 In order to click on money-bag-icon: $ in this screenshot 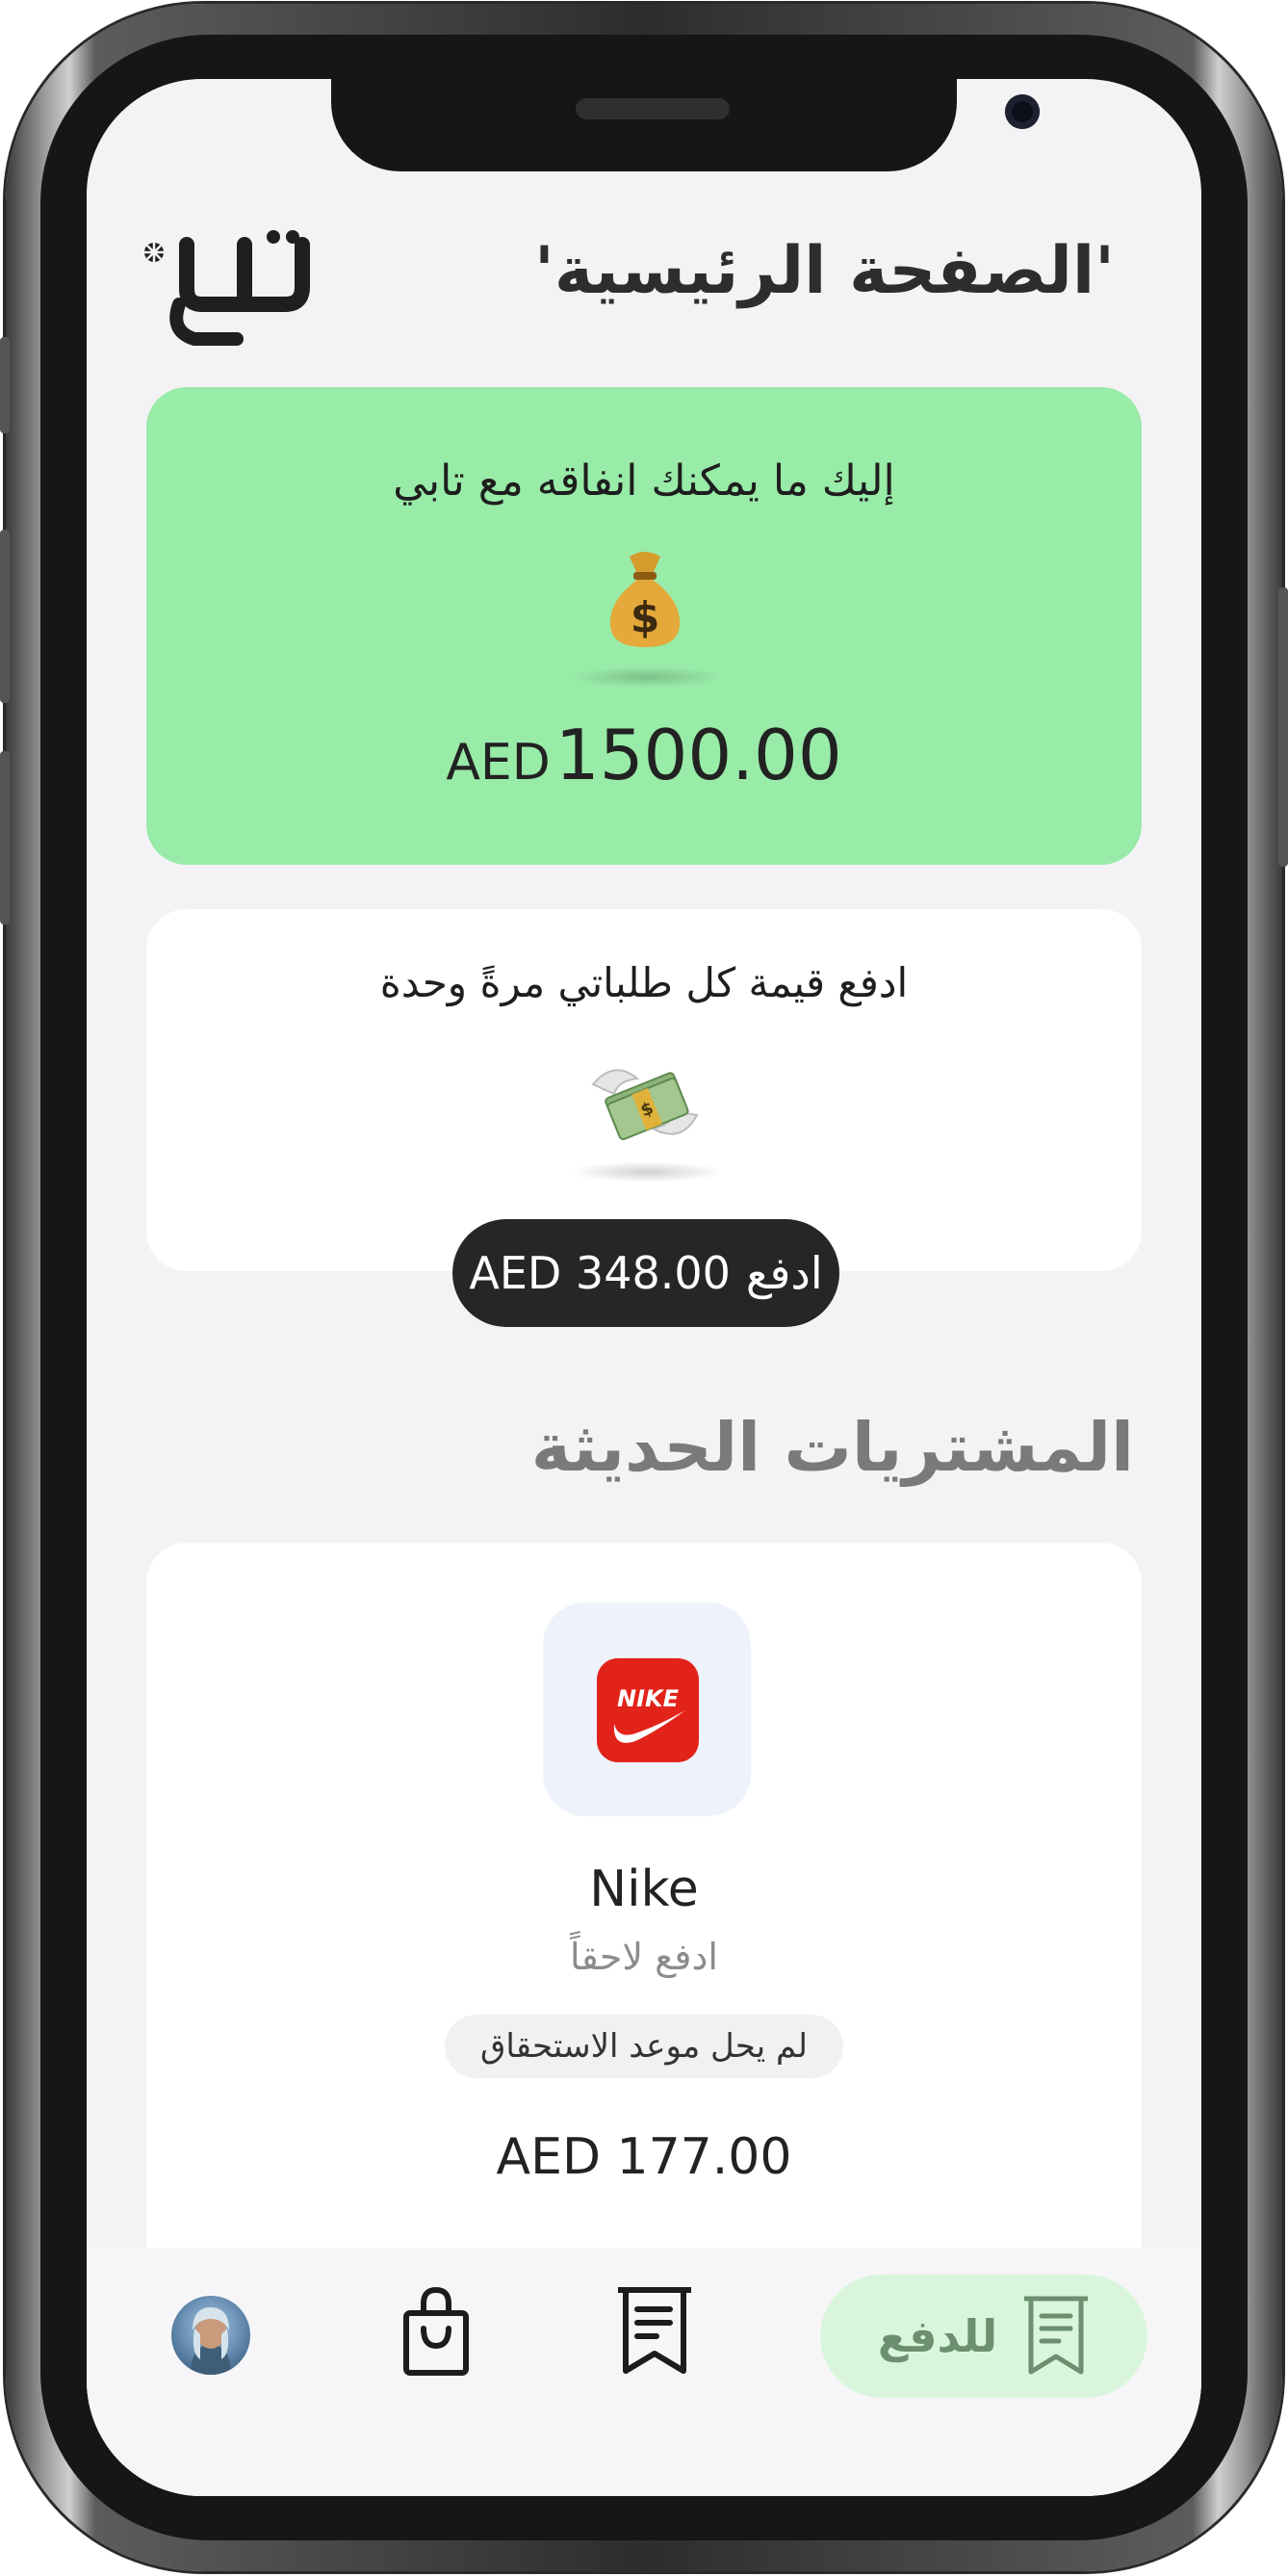, I will do `click(645, 599)`.